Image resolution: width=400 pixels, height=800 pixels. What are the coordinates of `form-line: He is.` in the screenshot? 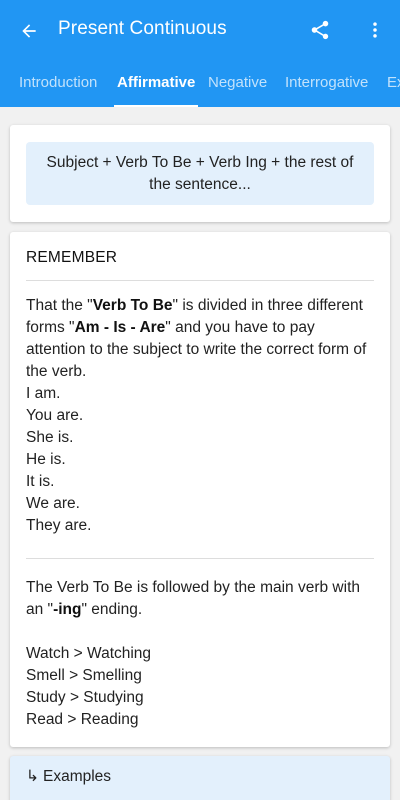 It's located at (46, 459).